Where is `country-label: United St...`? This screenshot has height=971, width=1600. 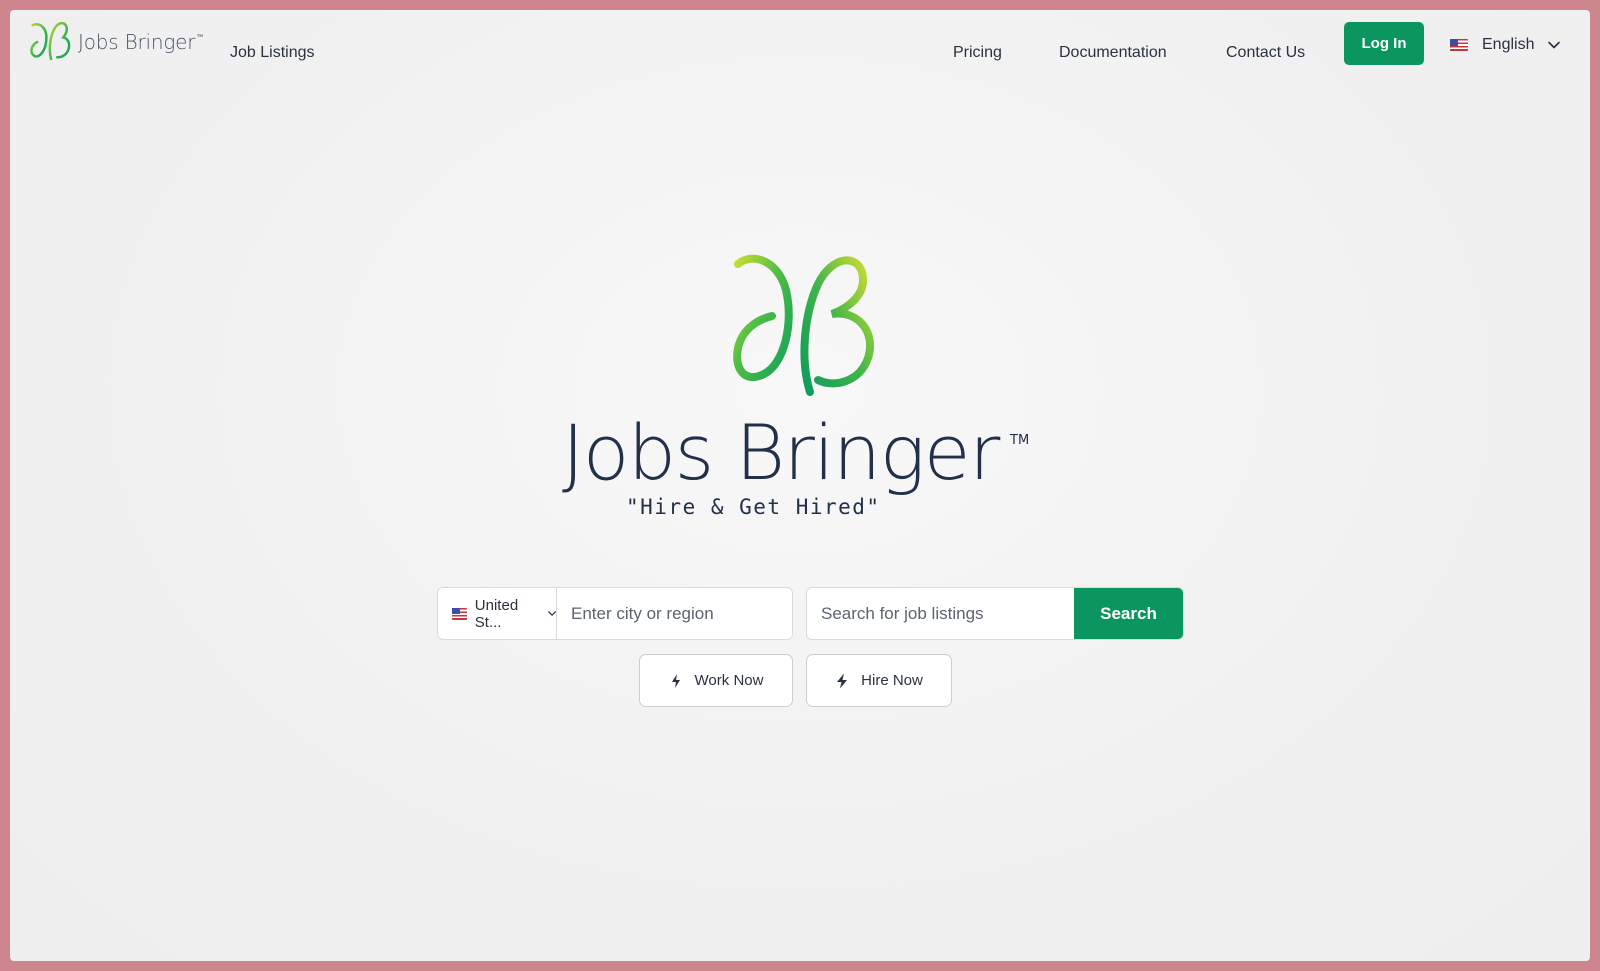 country-label: United St... is located at coordinates (496, 613).